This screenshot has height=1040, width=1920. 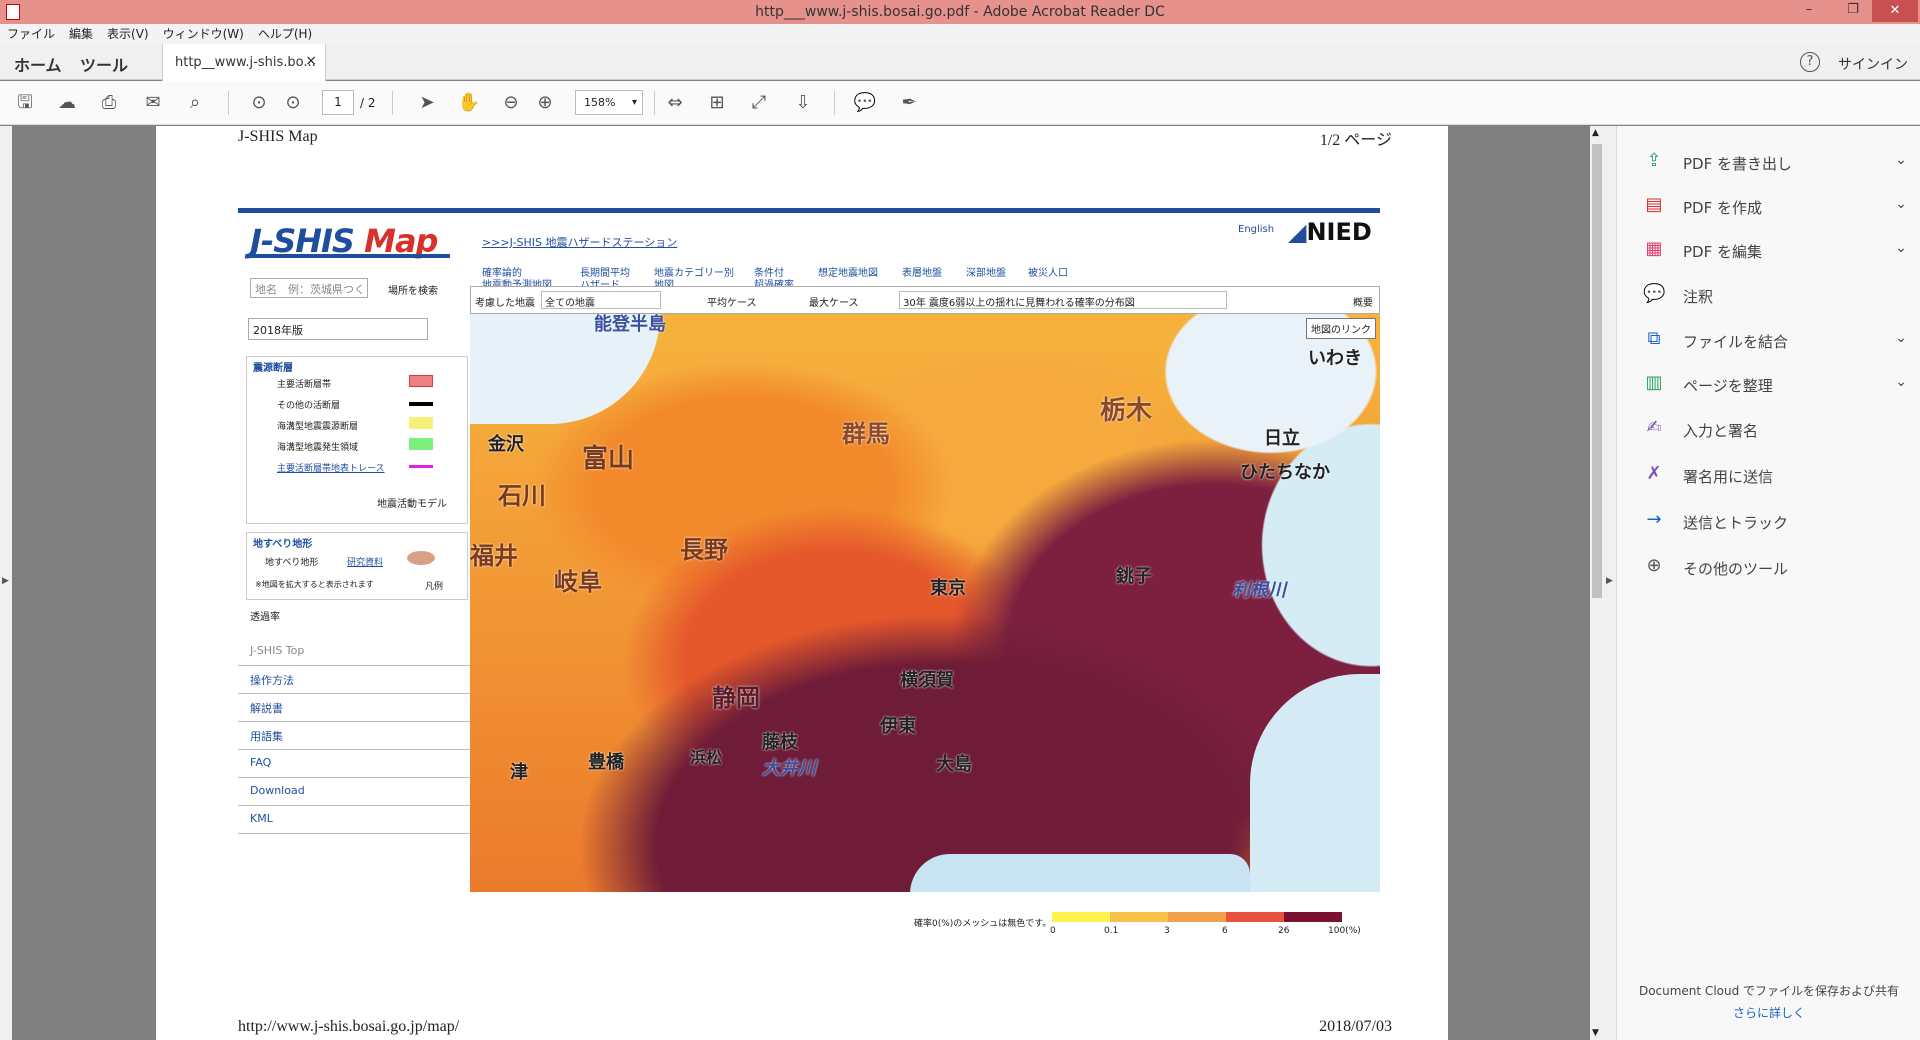 I want to click on nav-deep-ground: 深部地盤, so click(x=986, y=274).